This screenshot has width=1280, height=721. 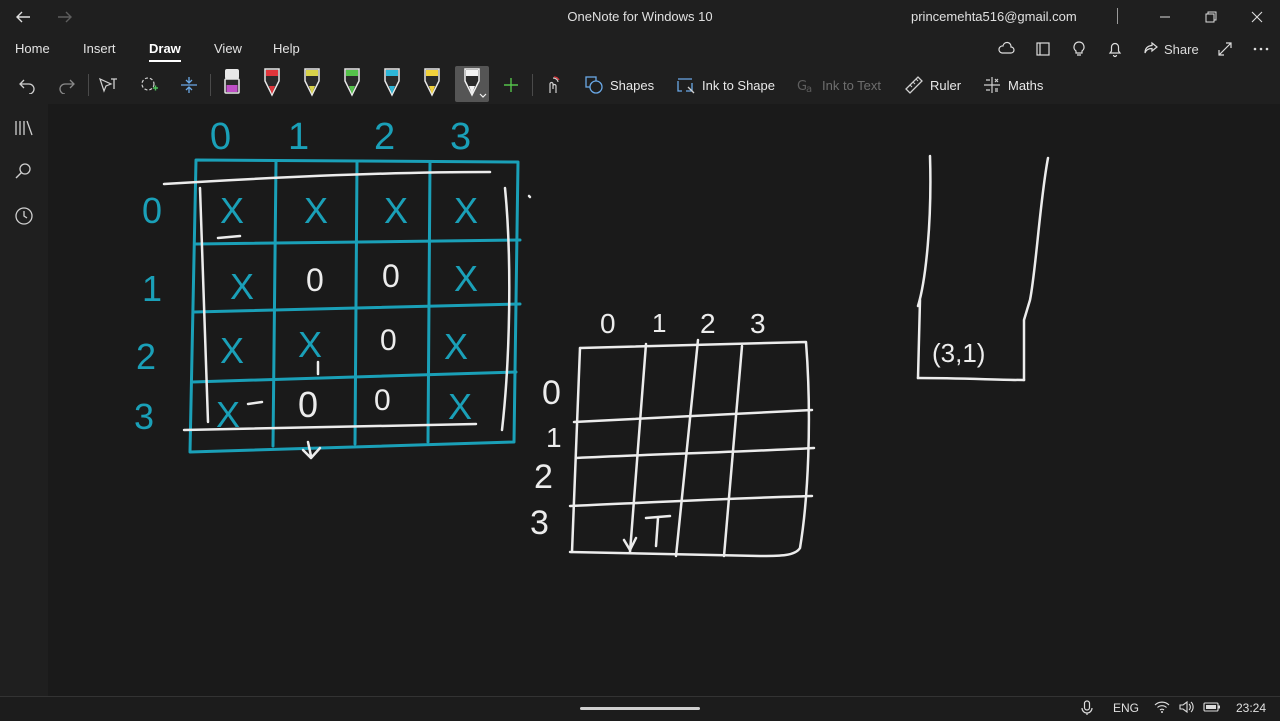 What do you see at coordinates (994, 16) in the screenshot?
I see `account-email: princemehta516@gmail.com` at bounding box center [994, 16].